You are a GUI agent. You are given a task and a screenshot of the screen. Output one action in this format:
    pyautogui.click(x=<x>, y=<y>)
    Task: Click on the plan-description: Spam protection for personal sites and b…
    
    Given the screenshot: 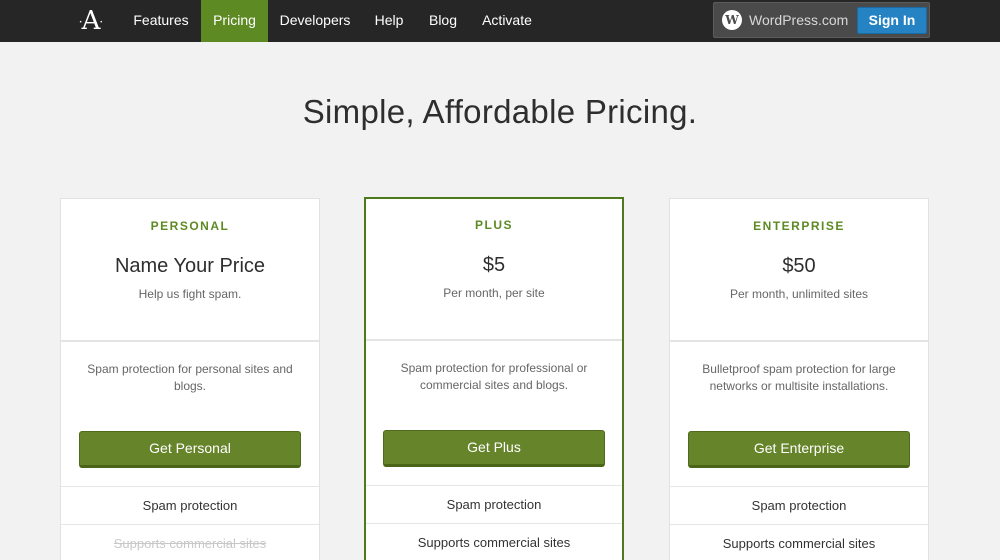 What is the action you would take?
    pyautogui.click(x=190, y=377)
    